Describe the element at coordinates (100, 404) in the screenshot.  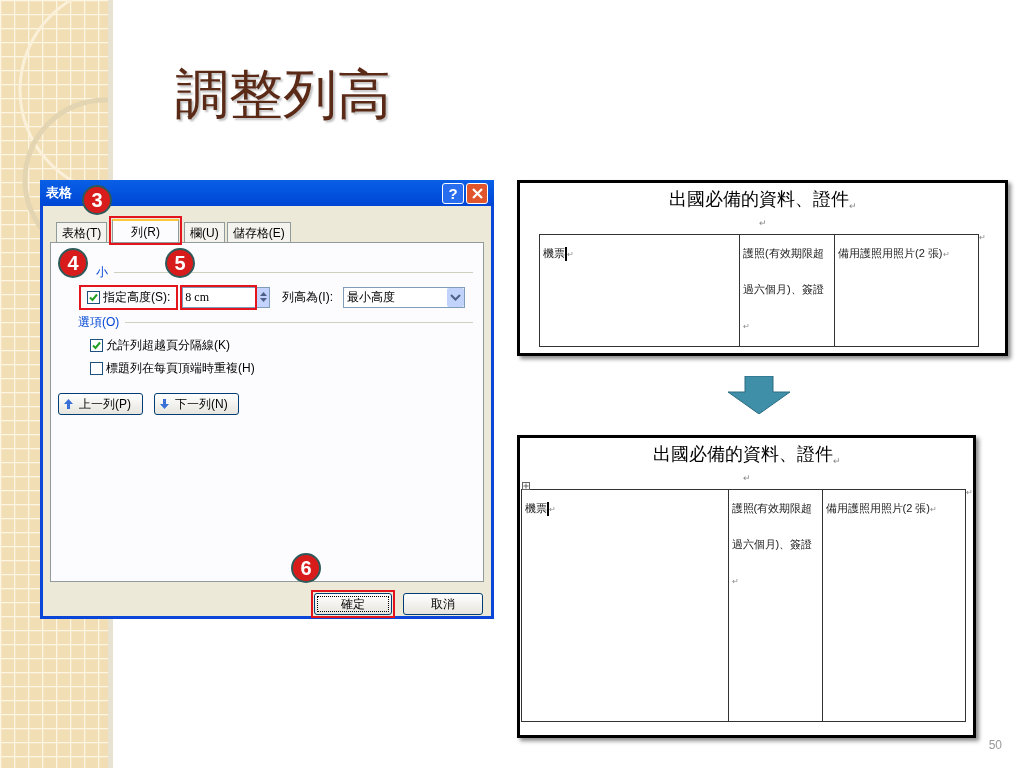
I see `nav-button: 上一列(P)` at that location.